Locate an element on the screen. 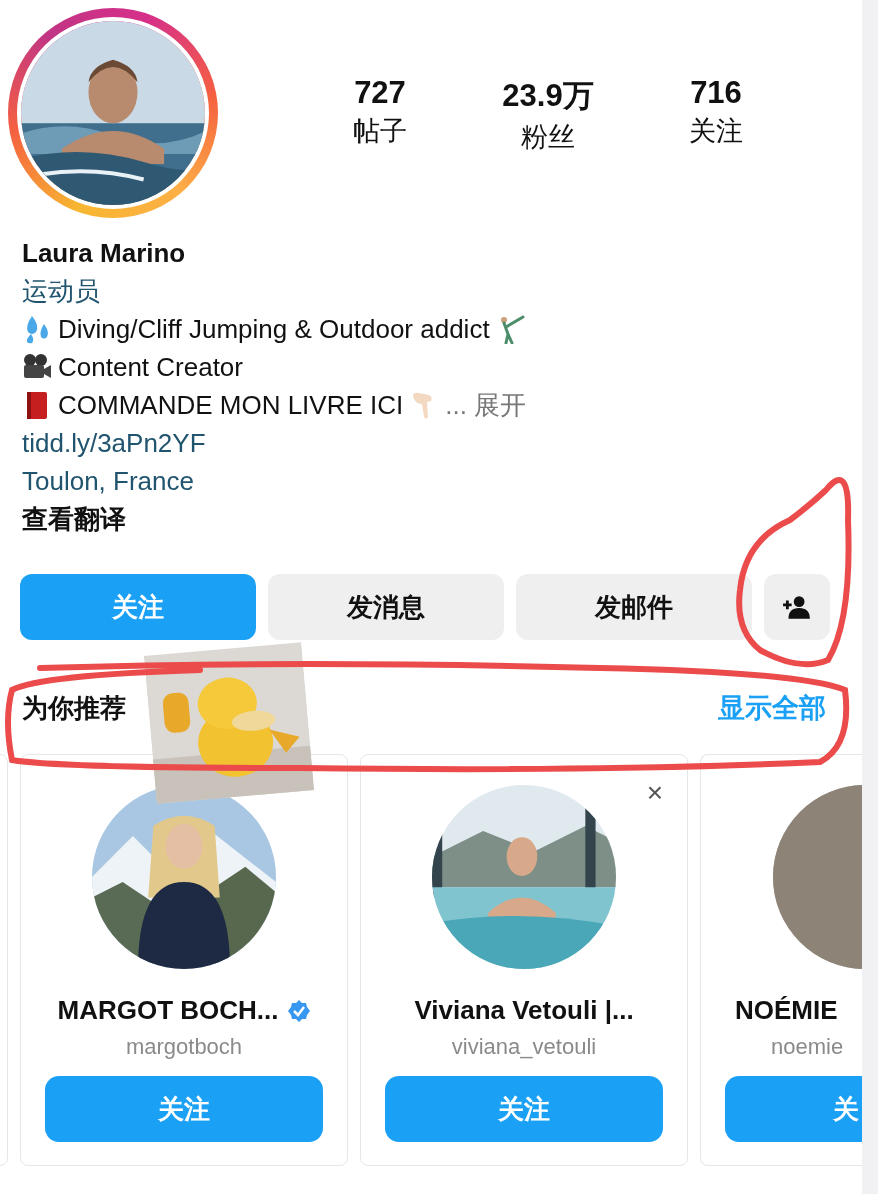 This screenshot has height=1194, width=878. suggestion-card: NOÉMIE noemie 关 is located at coordinates (781, 960).